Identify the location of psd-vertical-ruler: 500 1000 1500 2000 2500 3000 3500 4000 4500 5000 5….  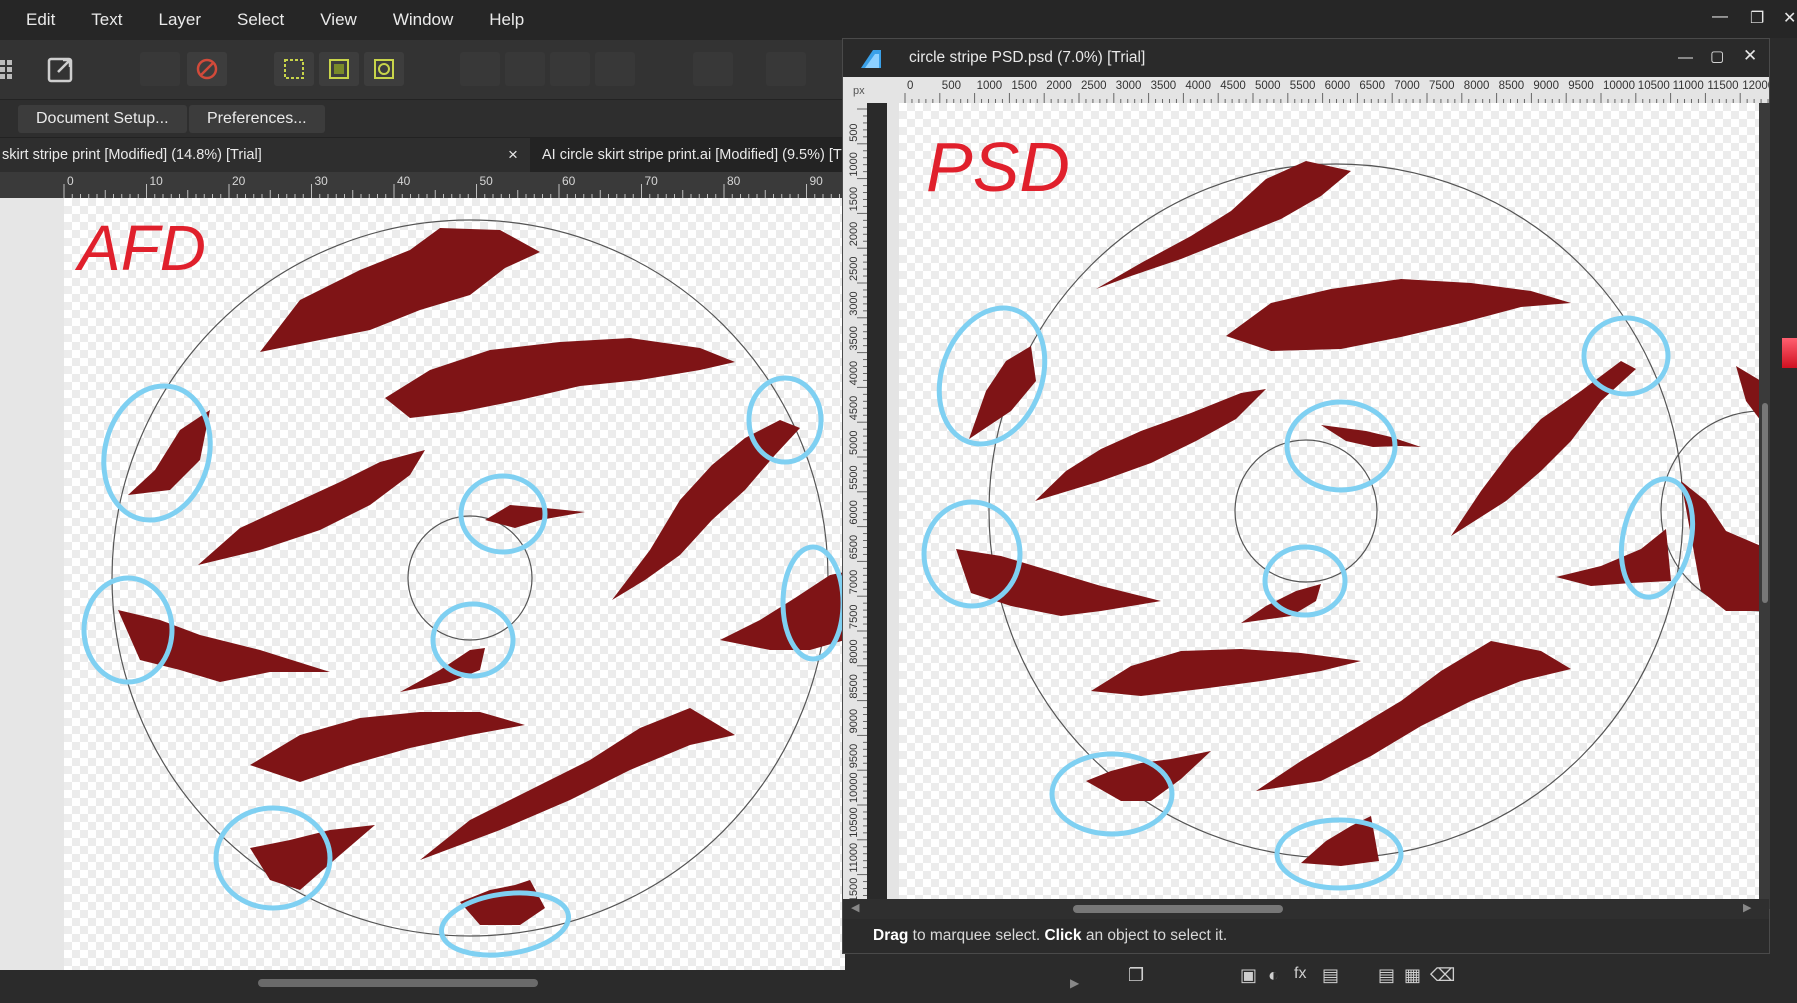
(871, 506).